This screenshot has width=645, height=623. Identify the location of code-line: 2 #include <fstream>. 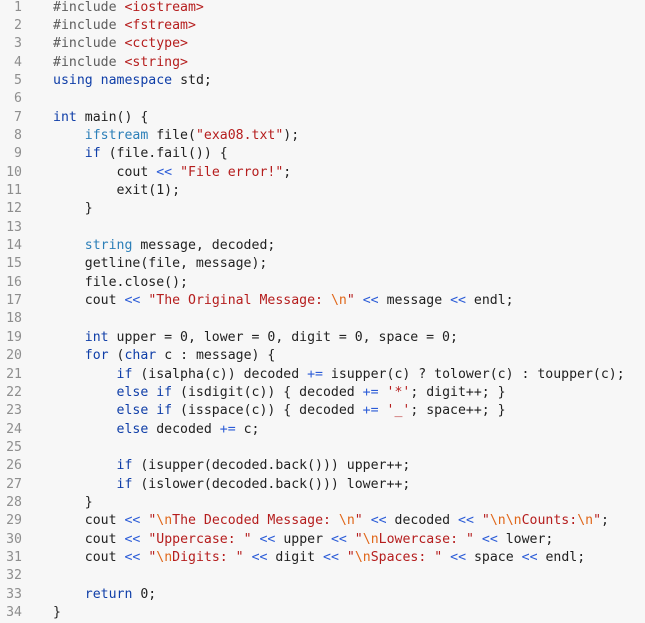
(322, 26).